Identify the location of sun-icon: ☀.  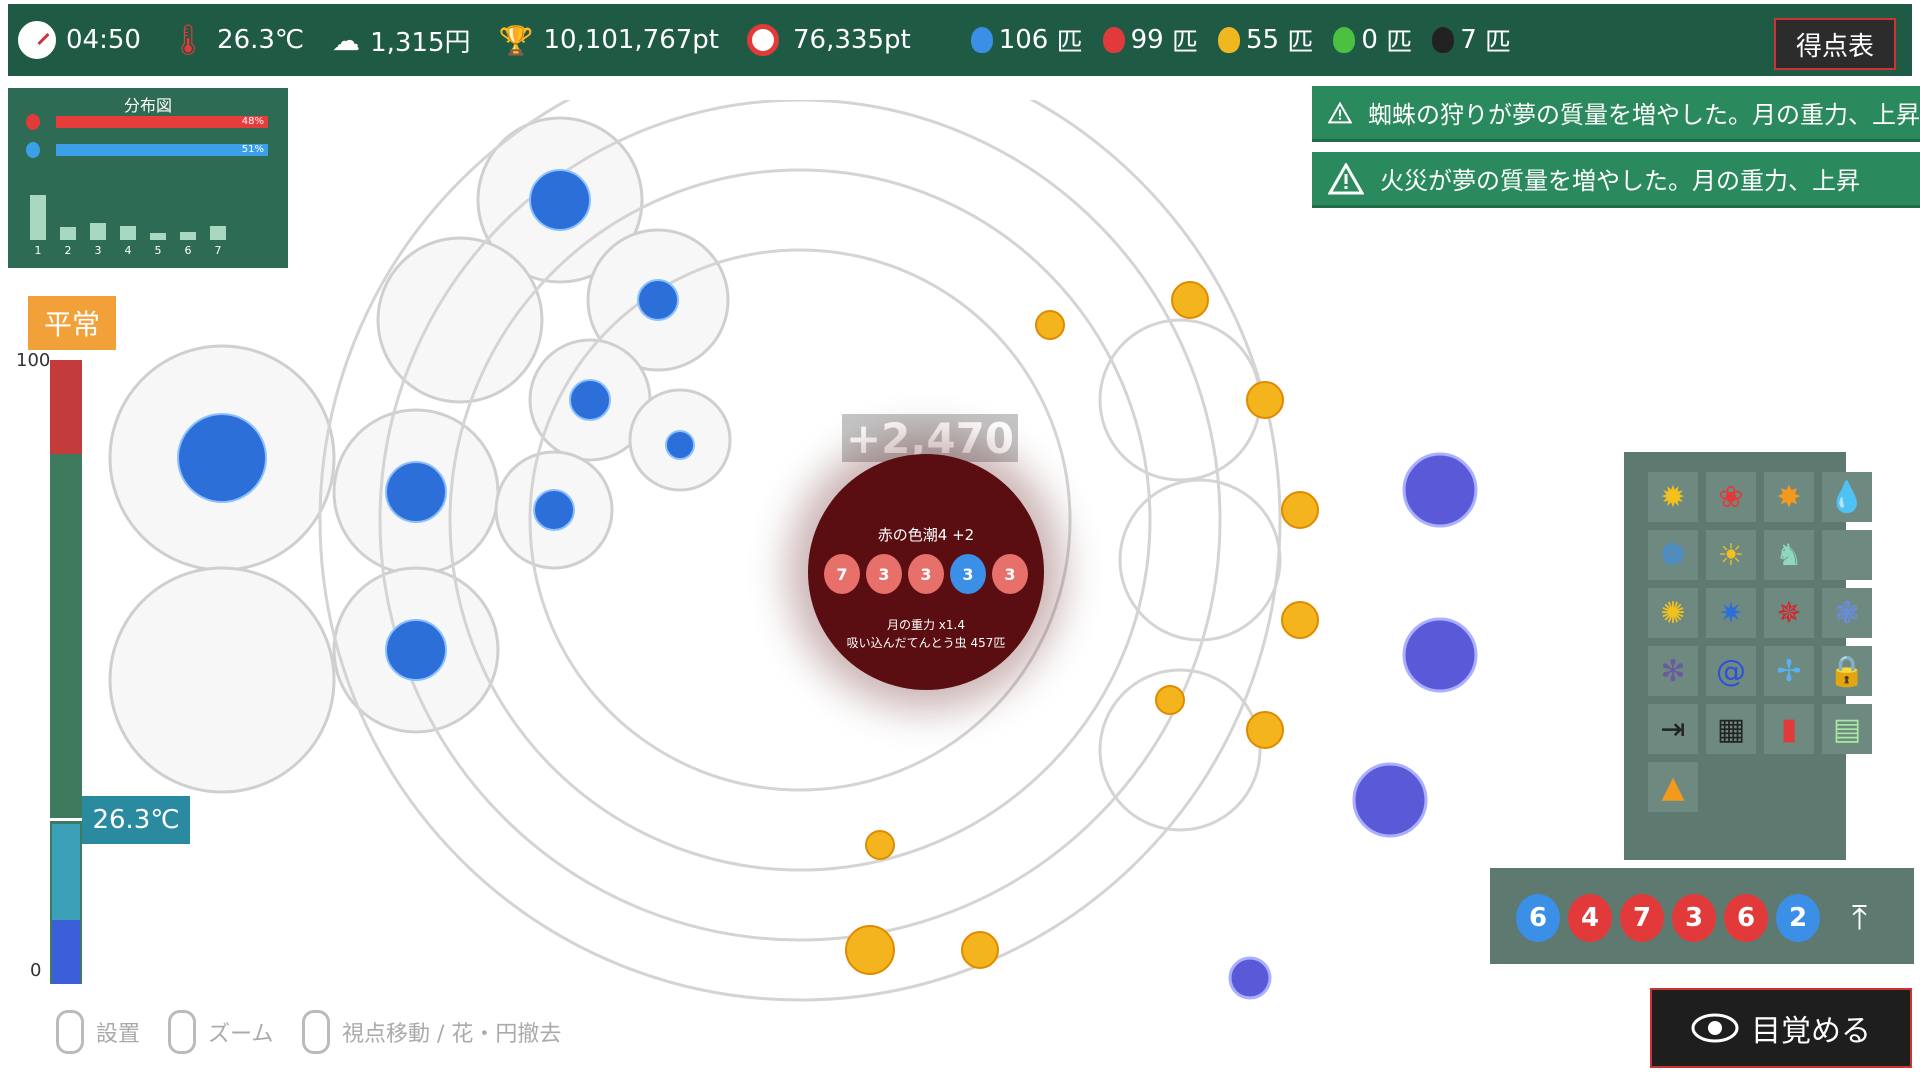
(1731, 555).